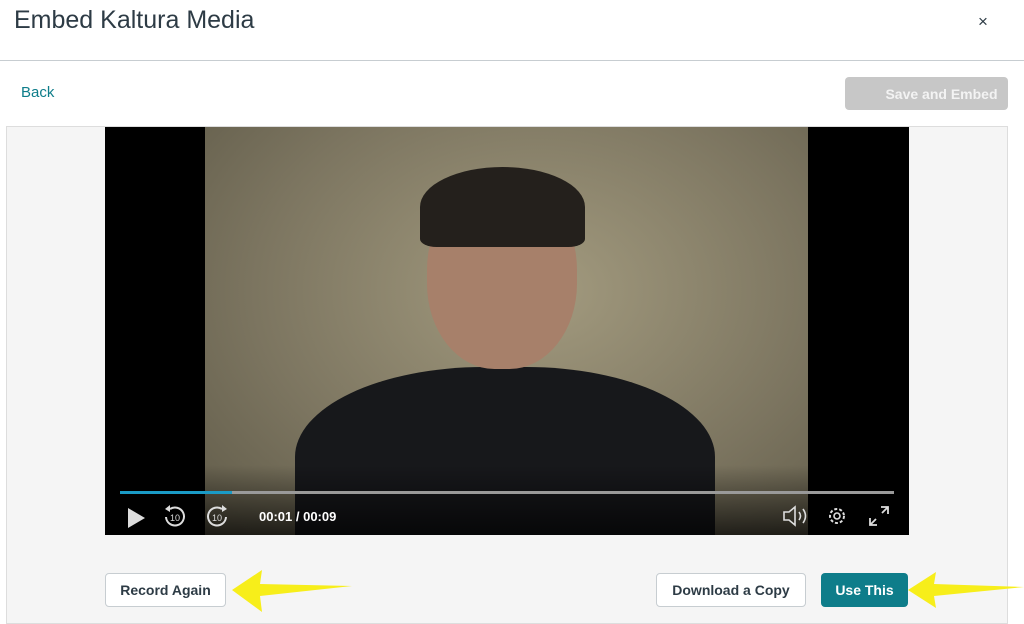  I want to click on dialog-title: Embed Kaltura Media, so click(134, 20).